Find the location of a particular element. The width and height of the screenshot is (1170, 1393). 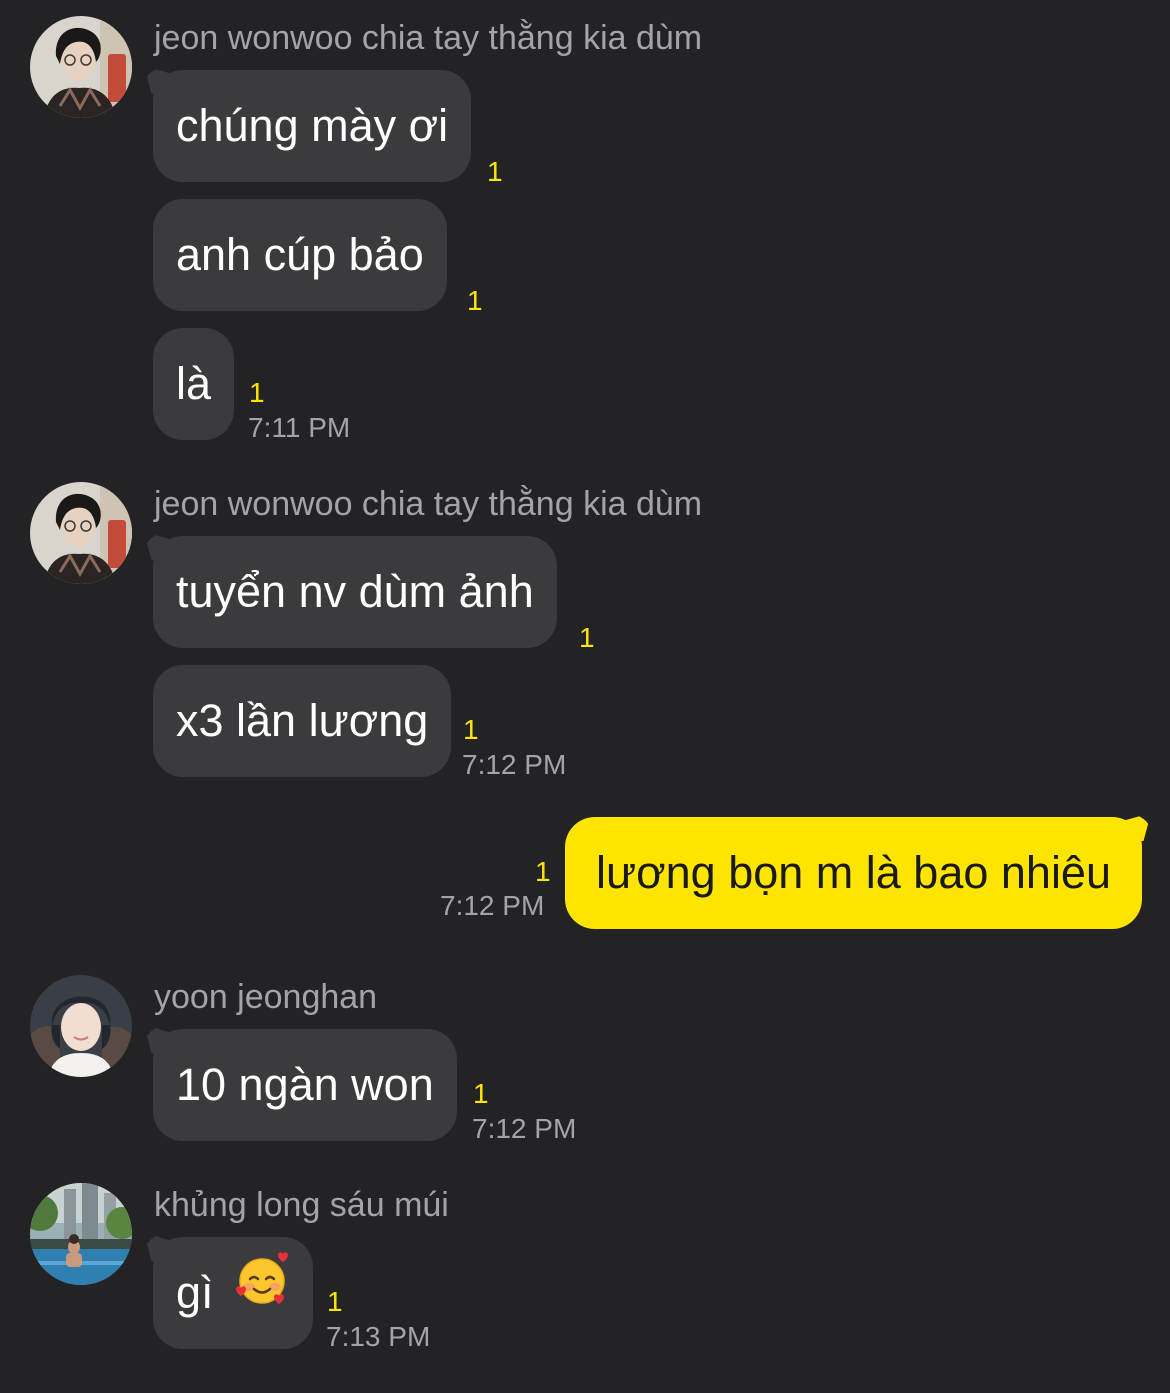

message-bubble: là is located at coordinates (194, 384).